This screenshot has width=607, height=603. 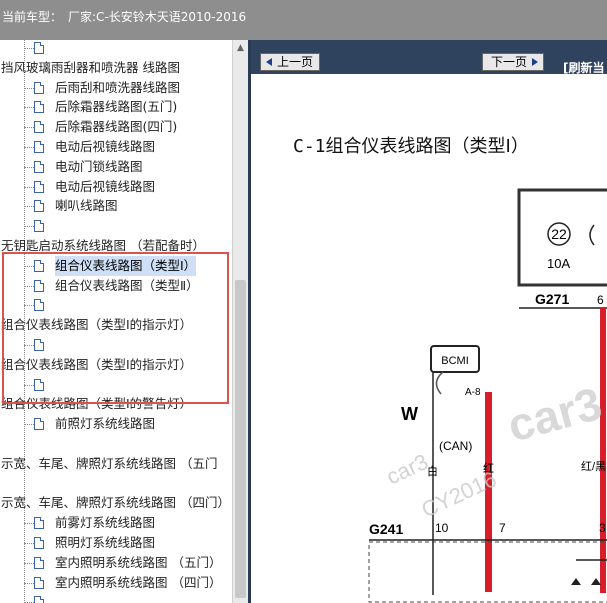 I want to click on tree-folder: 示宽、车尾、牌照灯系统线路图 （五门, so click(x=116, y=464).